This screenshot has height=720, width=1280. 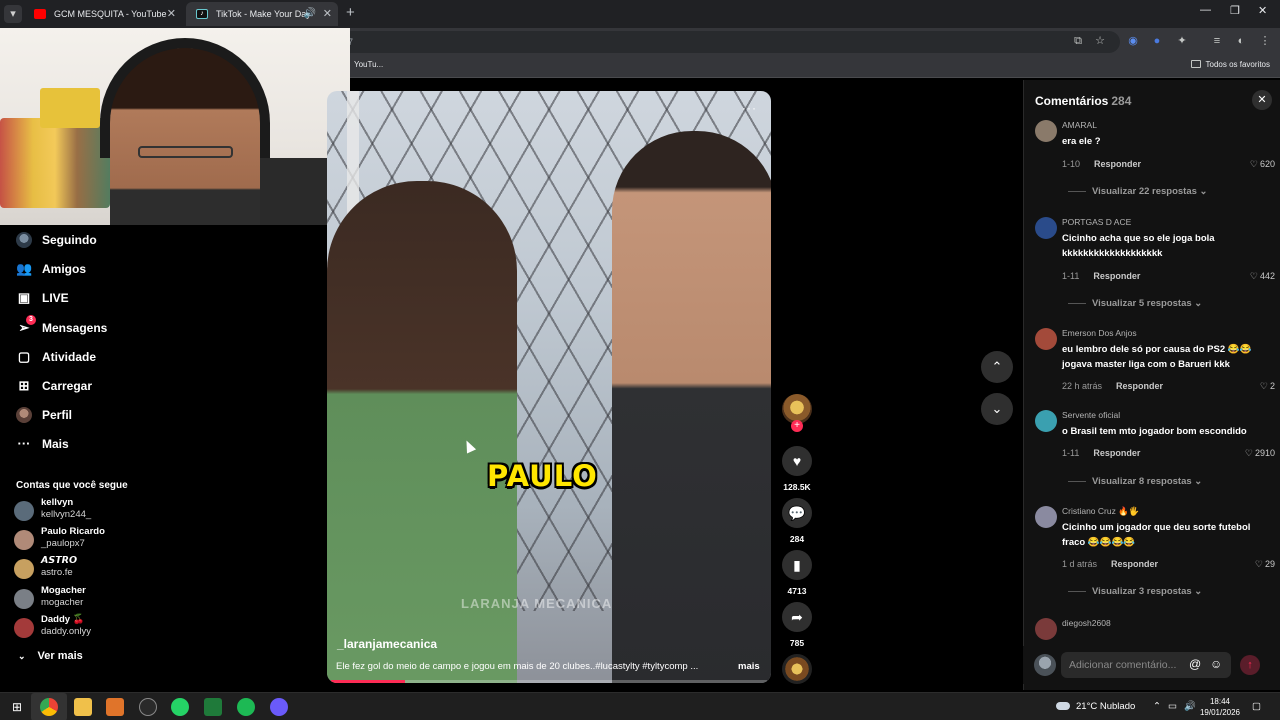 I want to click on menu-dots-icon: ⋮, so click(x=1265, y=41).